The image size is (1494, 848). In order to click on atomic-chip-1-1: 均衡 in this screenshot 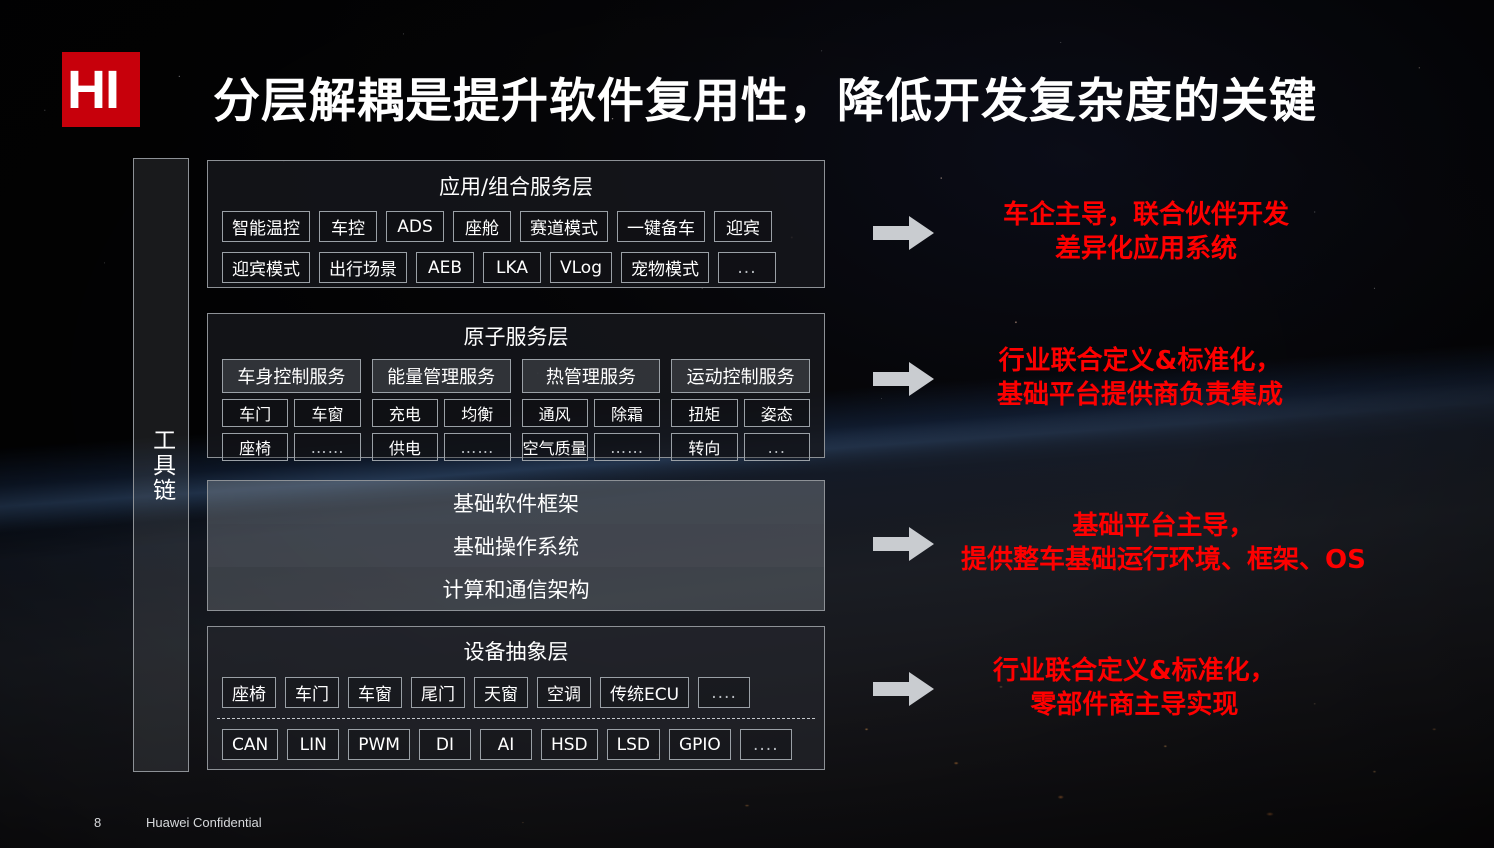, I will do `click(477, 413)`.